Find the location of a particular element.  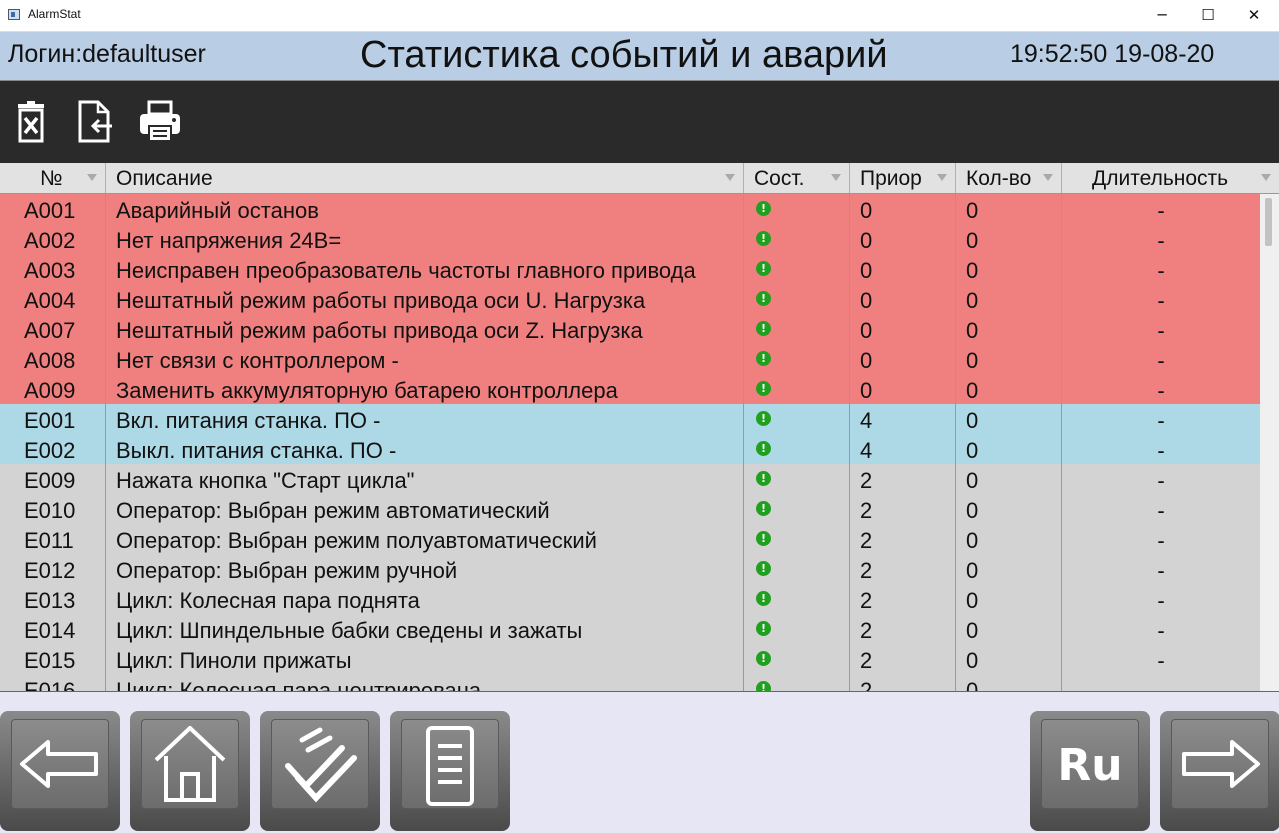

back-button is located at coordinates (60, 771).